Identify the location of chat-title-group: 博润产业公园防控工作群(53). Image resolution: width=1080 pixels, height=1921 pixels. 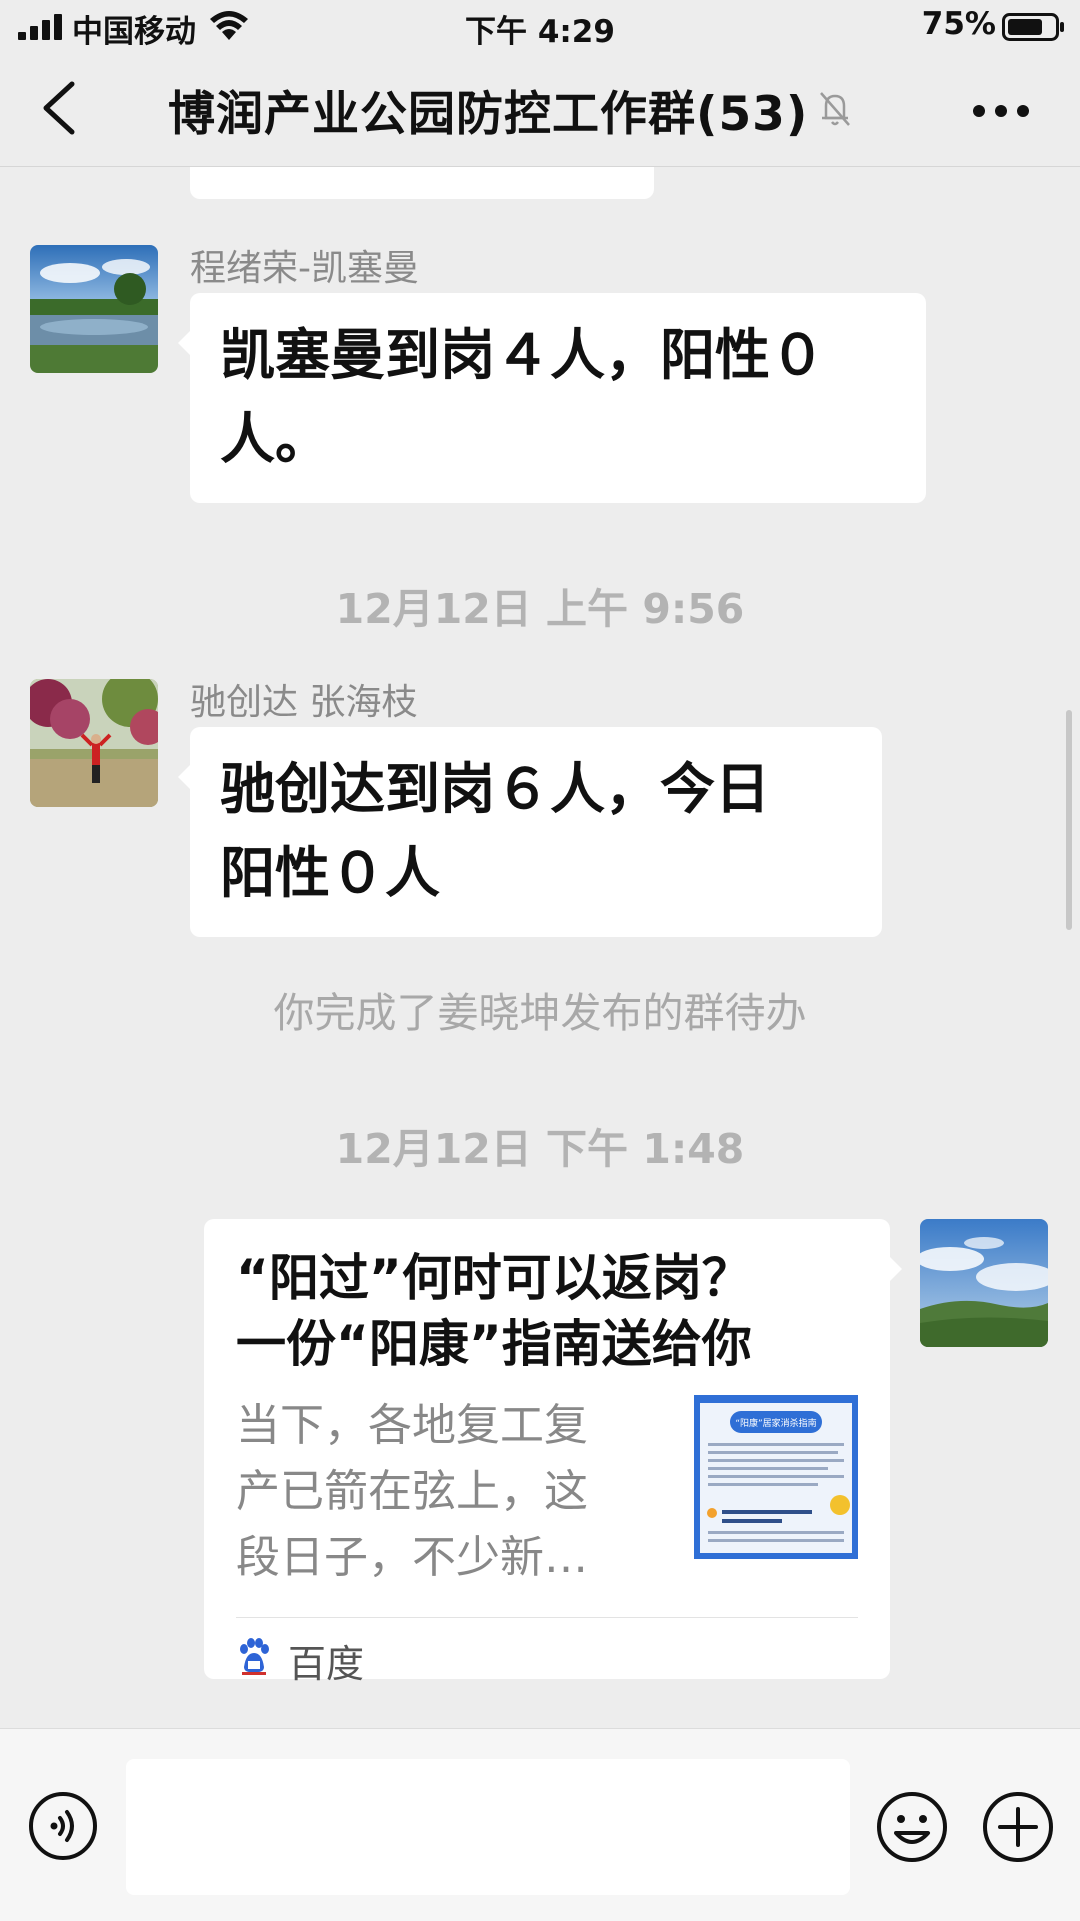
(510, 110).